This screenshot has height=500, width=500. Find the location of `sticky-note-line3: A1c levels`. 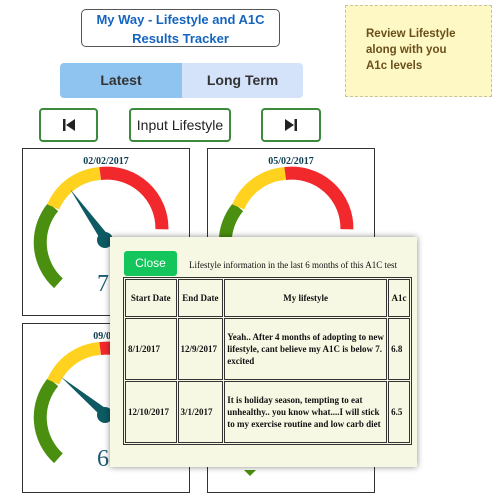

sticky-note-line3: A1c levels is located at coordinates (394, 66).